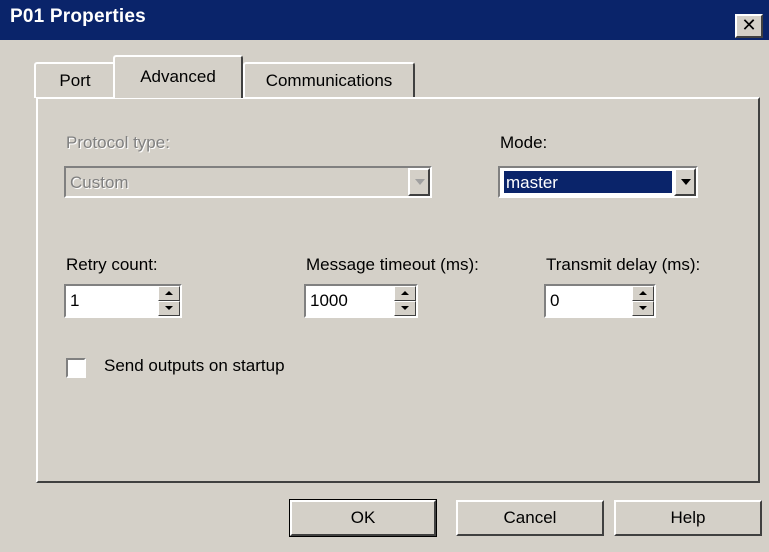 This screenshot has height=552, width=769. What do you see at coordinates (76, 368) in the screenshot?
I see `send-outputs-checkbox` at bounding box center [76, 368].